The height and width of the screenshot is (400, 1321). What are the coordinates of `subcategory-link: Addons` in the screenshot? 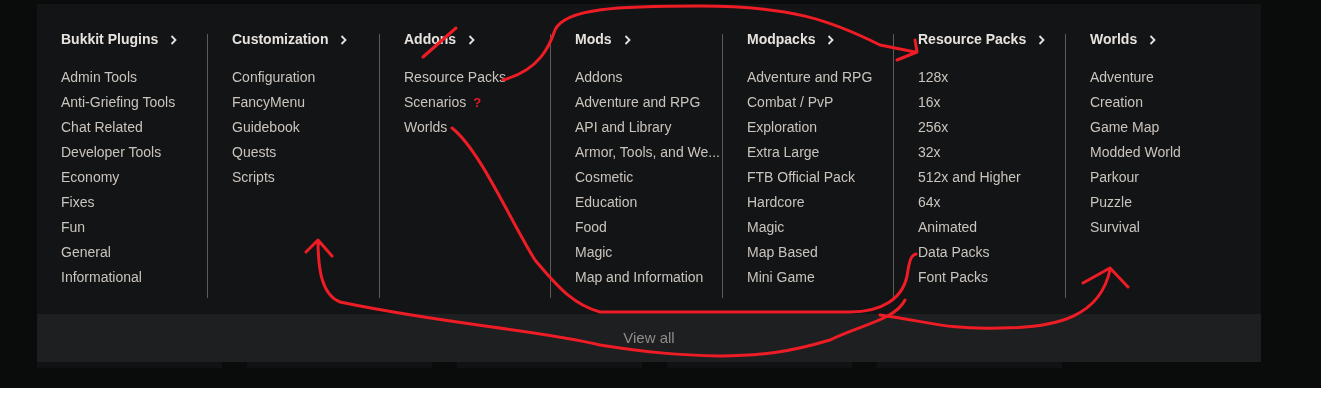 It's located at (599, 77).